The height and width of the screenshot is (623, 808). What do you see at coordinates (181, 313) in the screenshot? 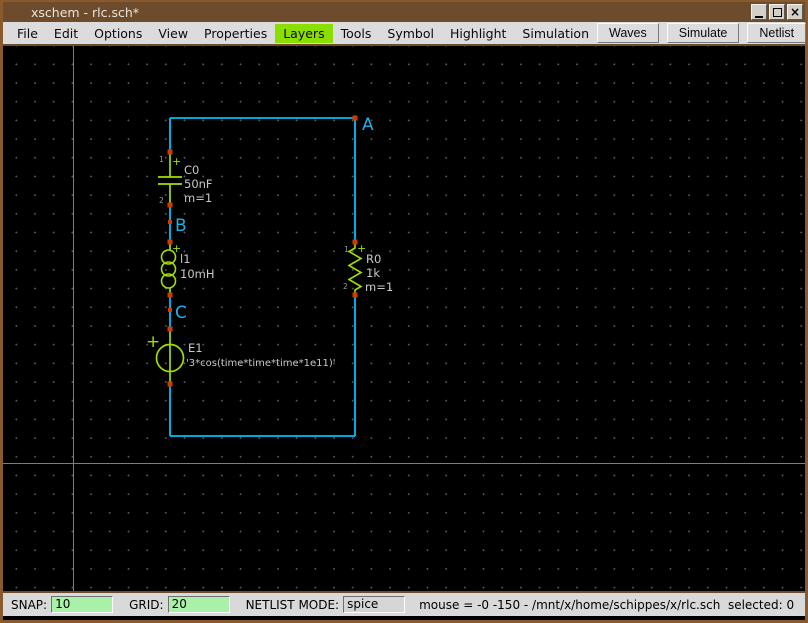
I see `node-label-c: C` at bounding box center [181, 313].